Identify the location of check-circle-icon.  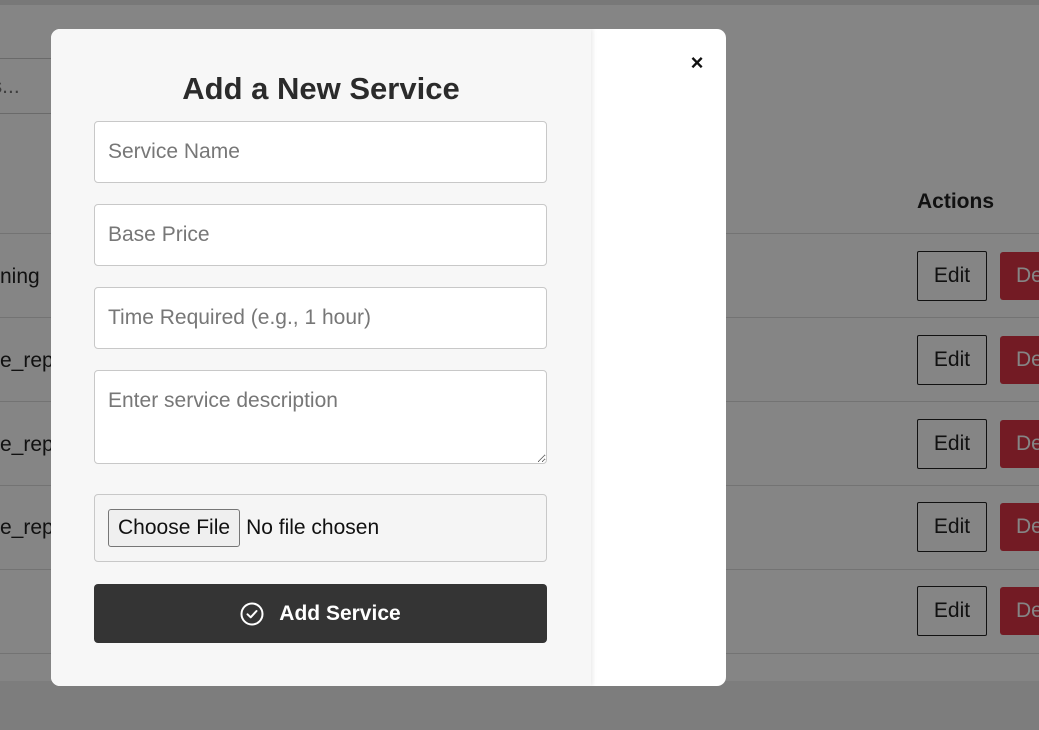
(252, 613).